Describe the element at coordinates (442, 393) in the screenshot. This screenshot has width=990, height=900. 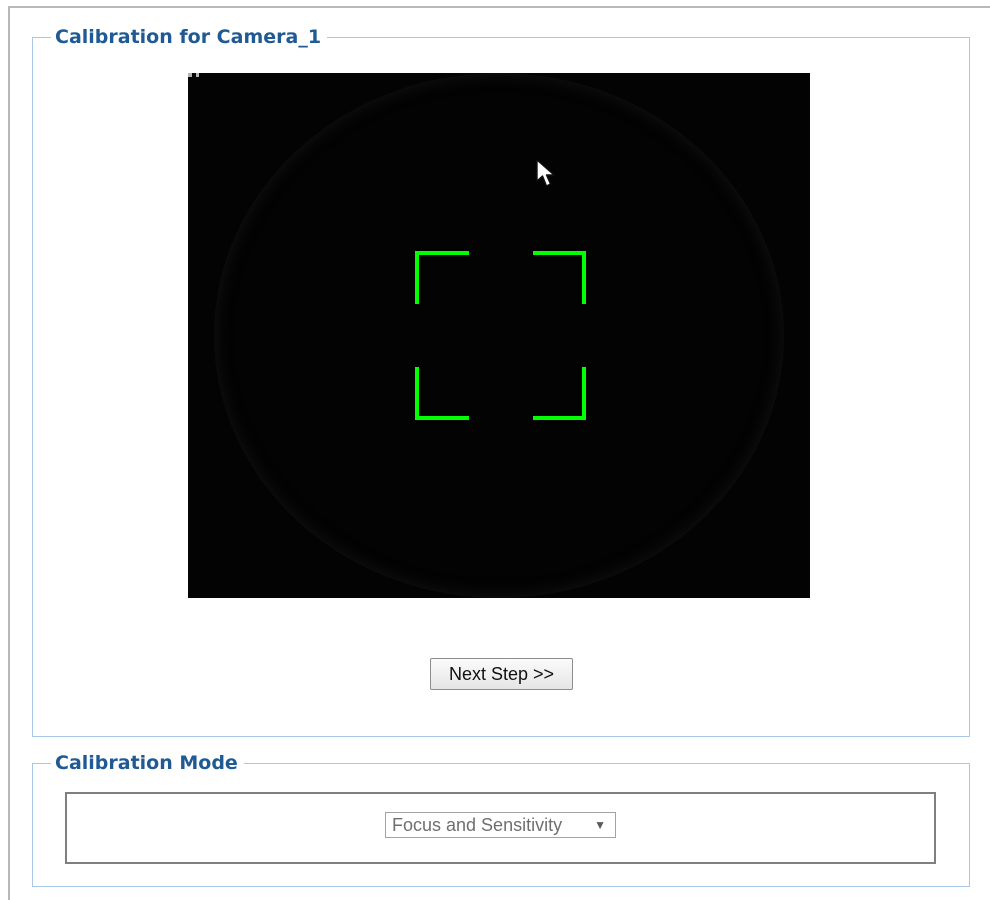
I see `focus-bracket-bottom-left` at that location.